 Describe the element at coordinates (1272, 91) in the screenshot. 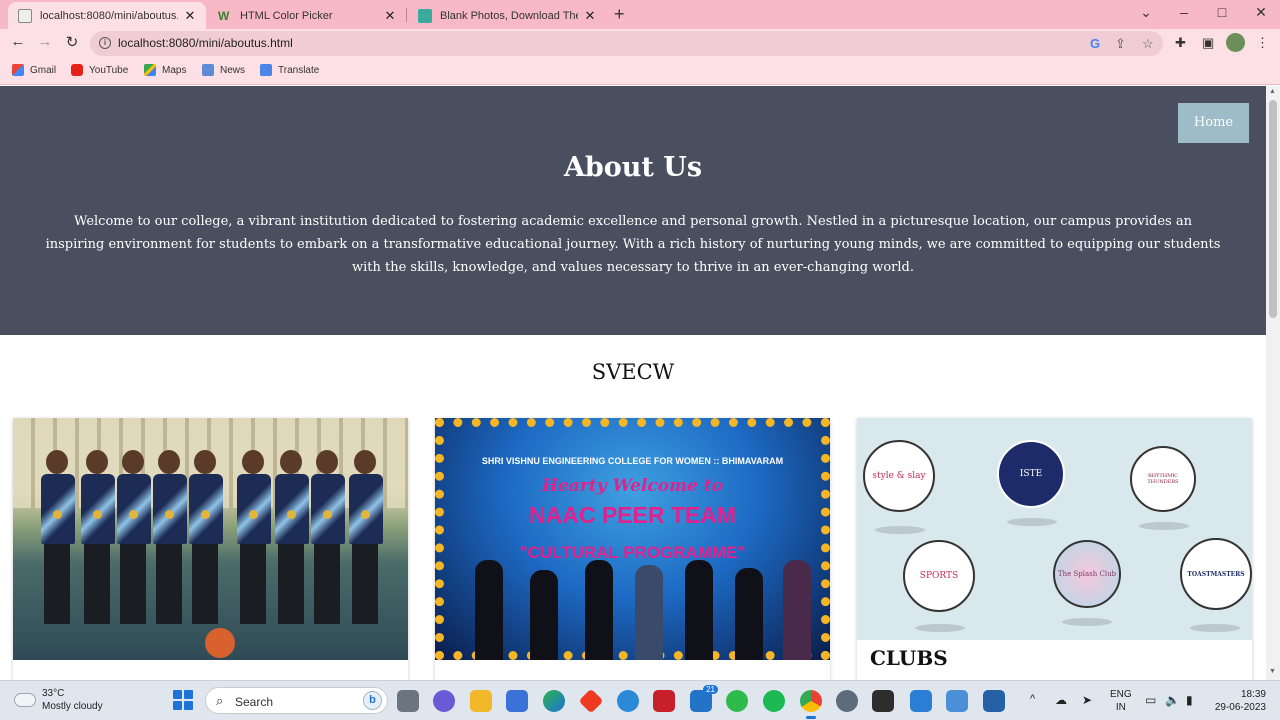

I see `scroll-up-icon: ▲` at that location.